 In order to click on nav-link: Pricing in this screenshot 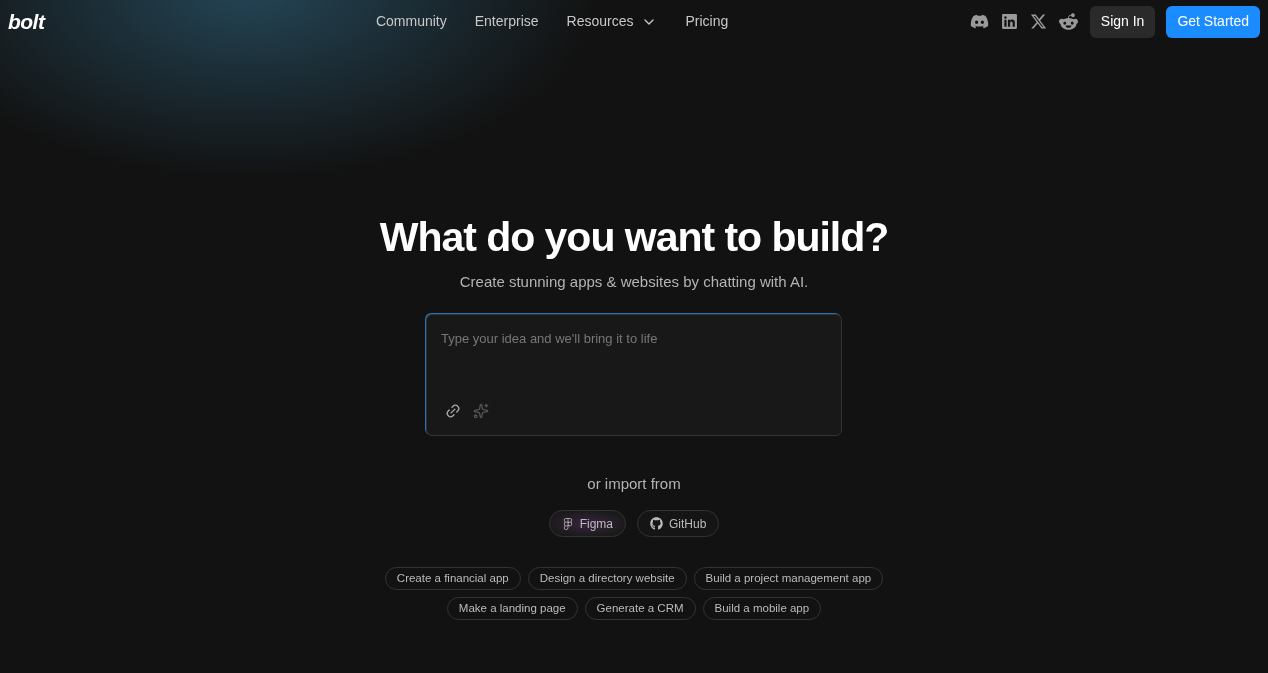, I will do `click(707, 21)`.